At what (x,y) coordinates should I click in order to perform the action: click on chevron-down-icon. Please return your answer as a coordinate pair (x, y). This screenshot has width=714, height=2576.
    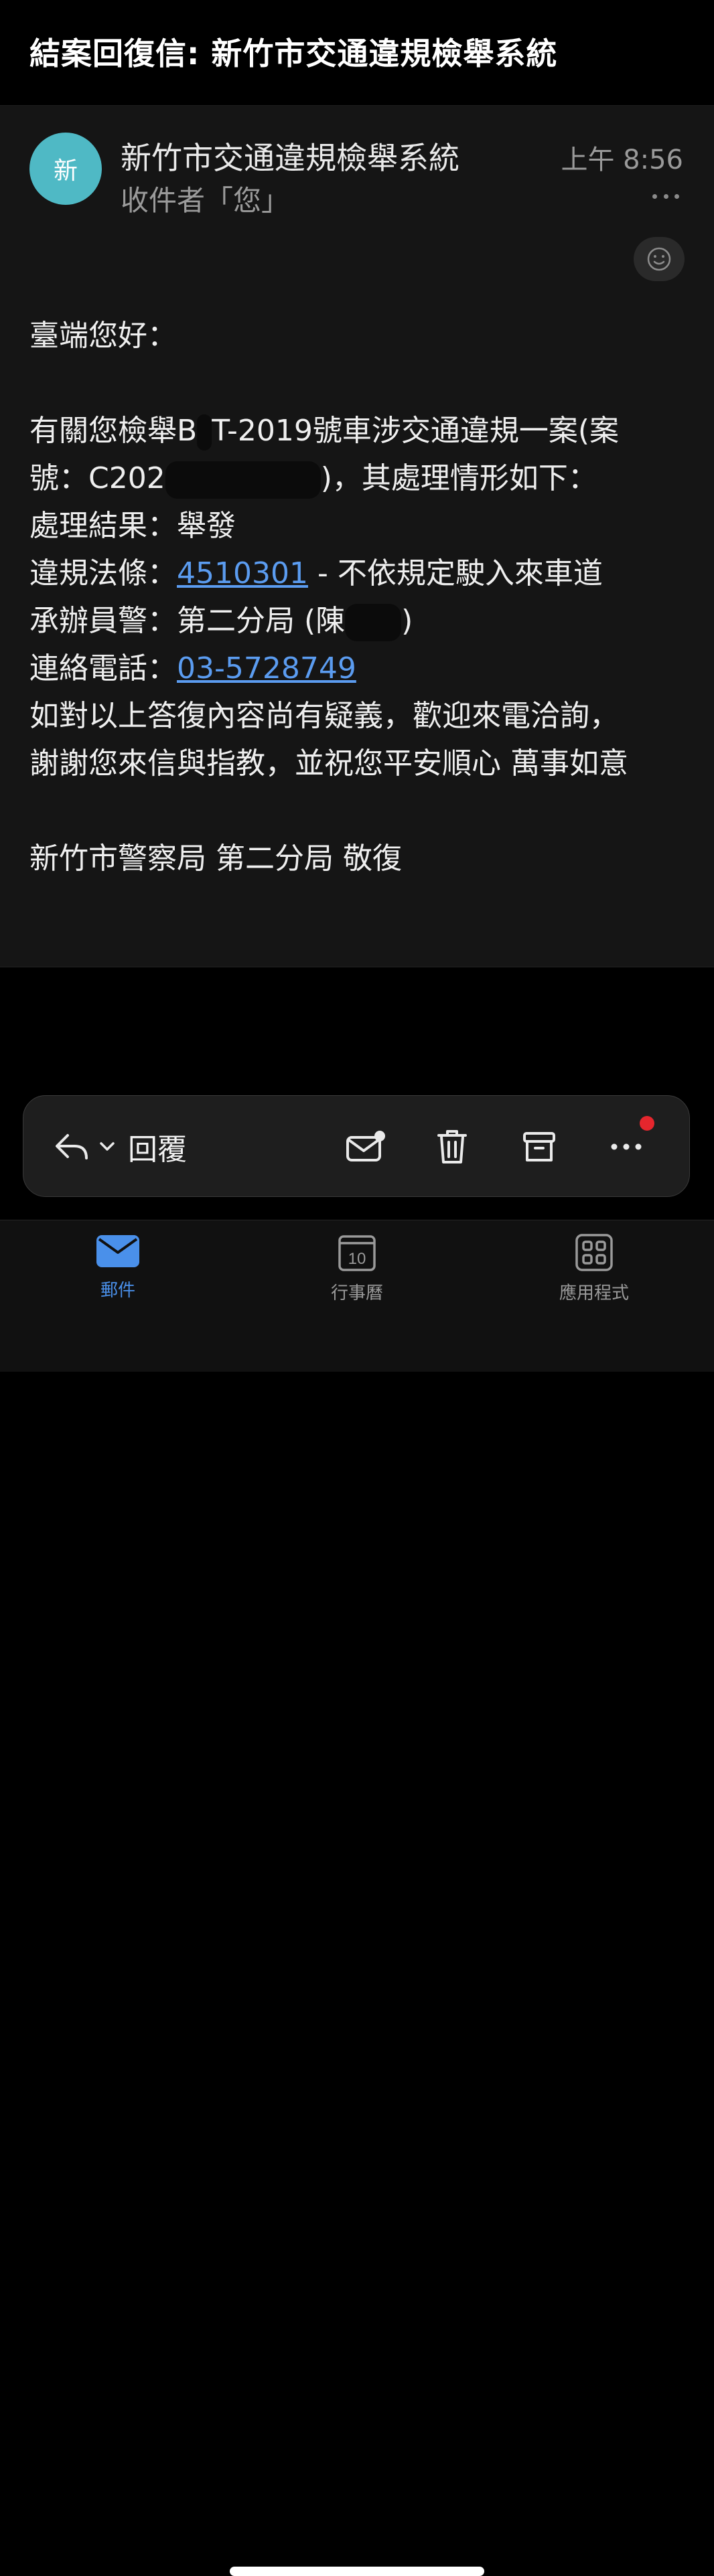
    Looking at the image, I should click on (108, 1146).